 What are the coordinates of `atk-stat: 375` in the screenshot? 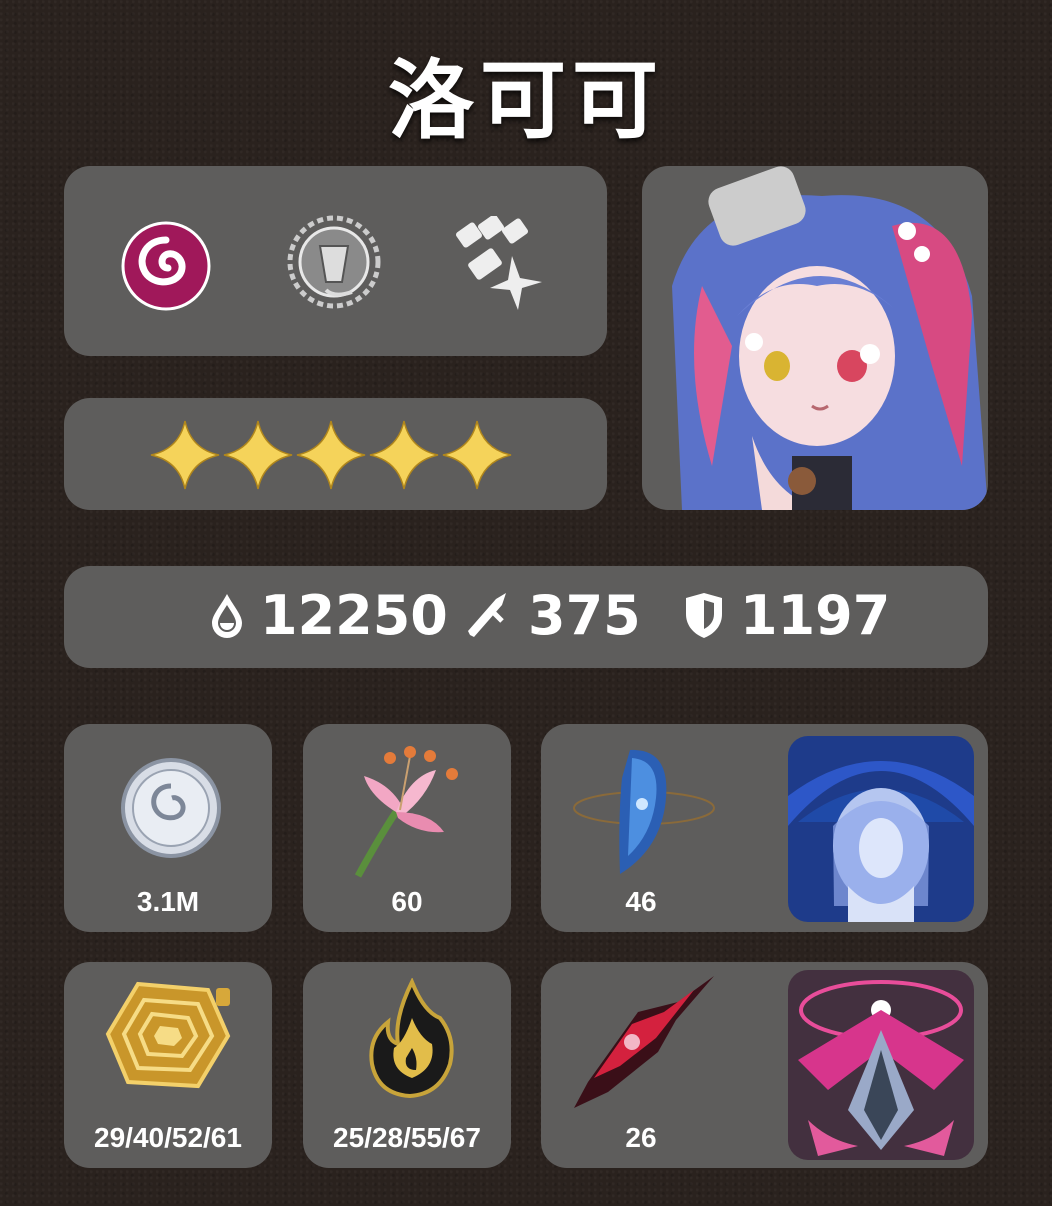 It's located at (551, 615).